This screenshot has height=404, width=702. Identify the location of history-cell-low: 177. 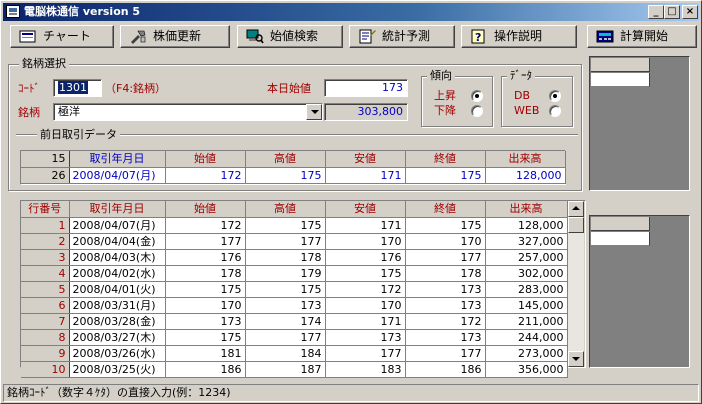
(365, 353).